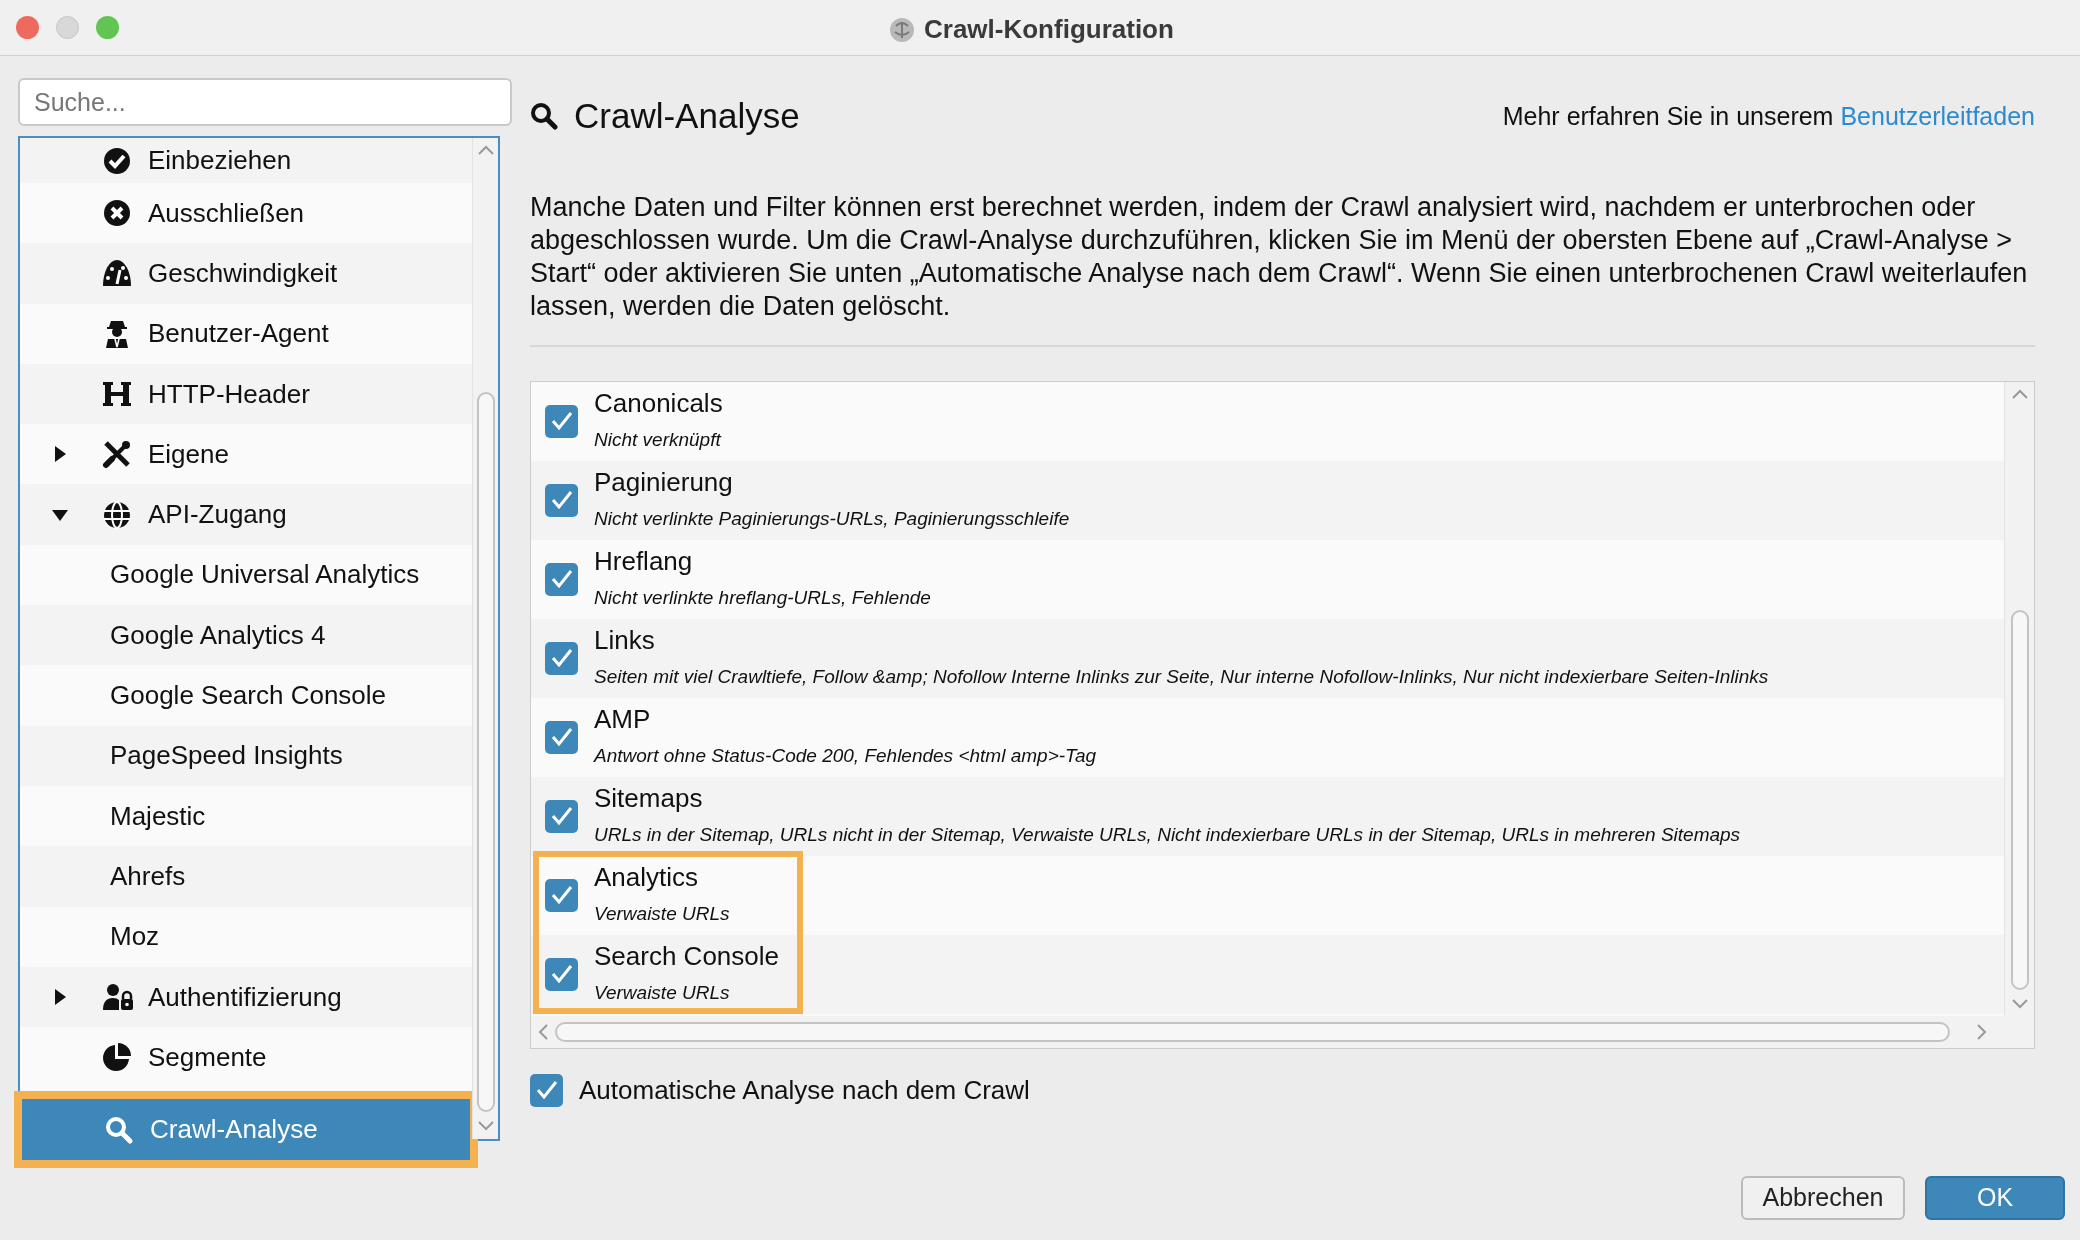  I want to click on sidebar-item: Ahrefs, so click(246, 876).